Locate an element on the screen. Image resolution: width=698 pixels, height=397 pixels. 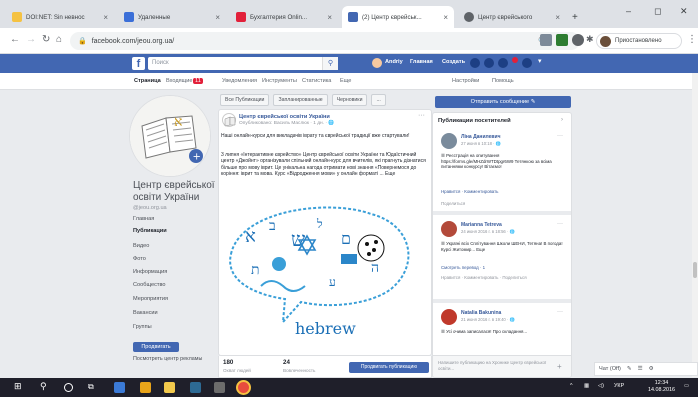
page-nav-notifications: Уведомления is located at coordinates (239, 81).